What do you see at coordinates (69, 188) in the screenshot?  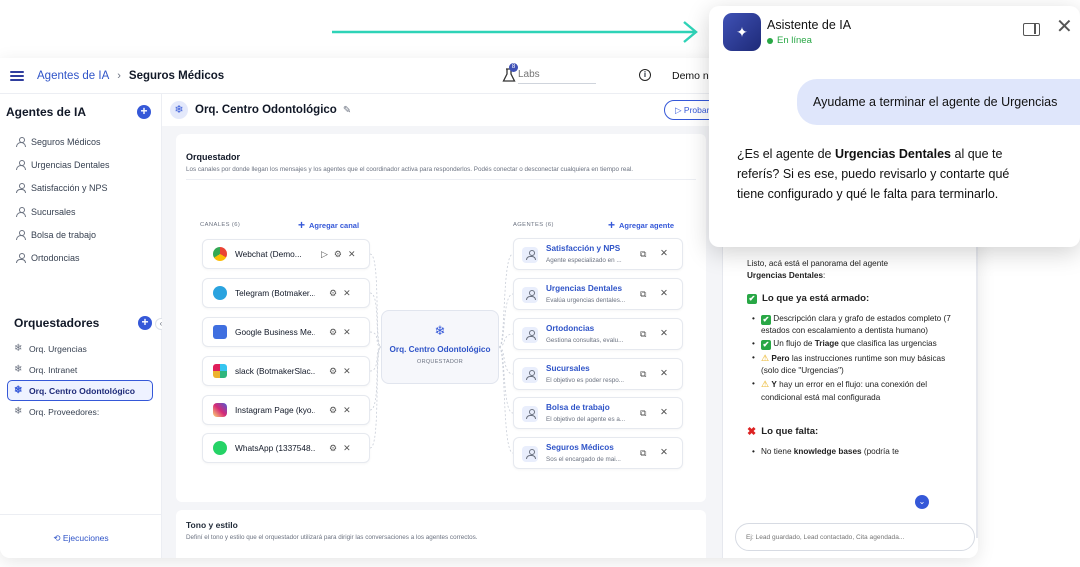 I see `sidebar-agent-label: Satisfacción y NPS` at bounding box center [69, 188].